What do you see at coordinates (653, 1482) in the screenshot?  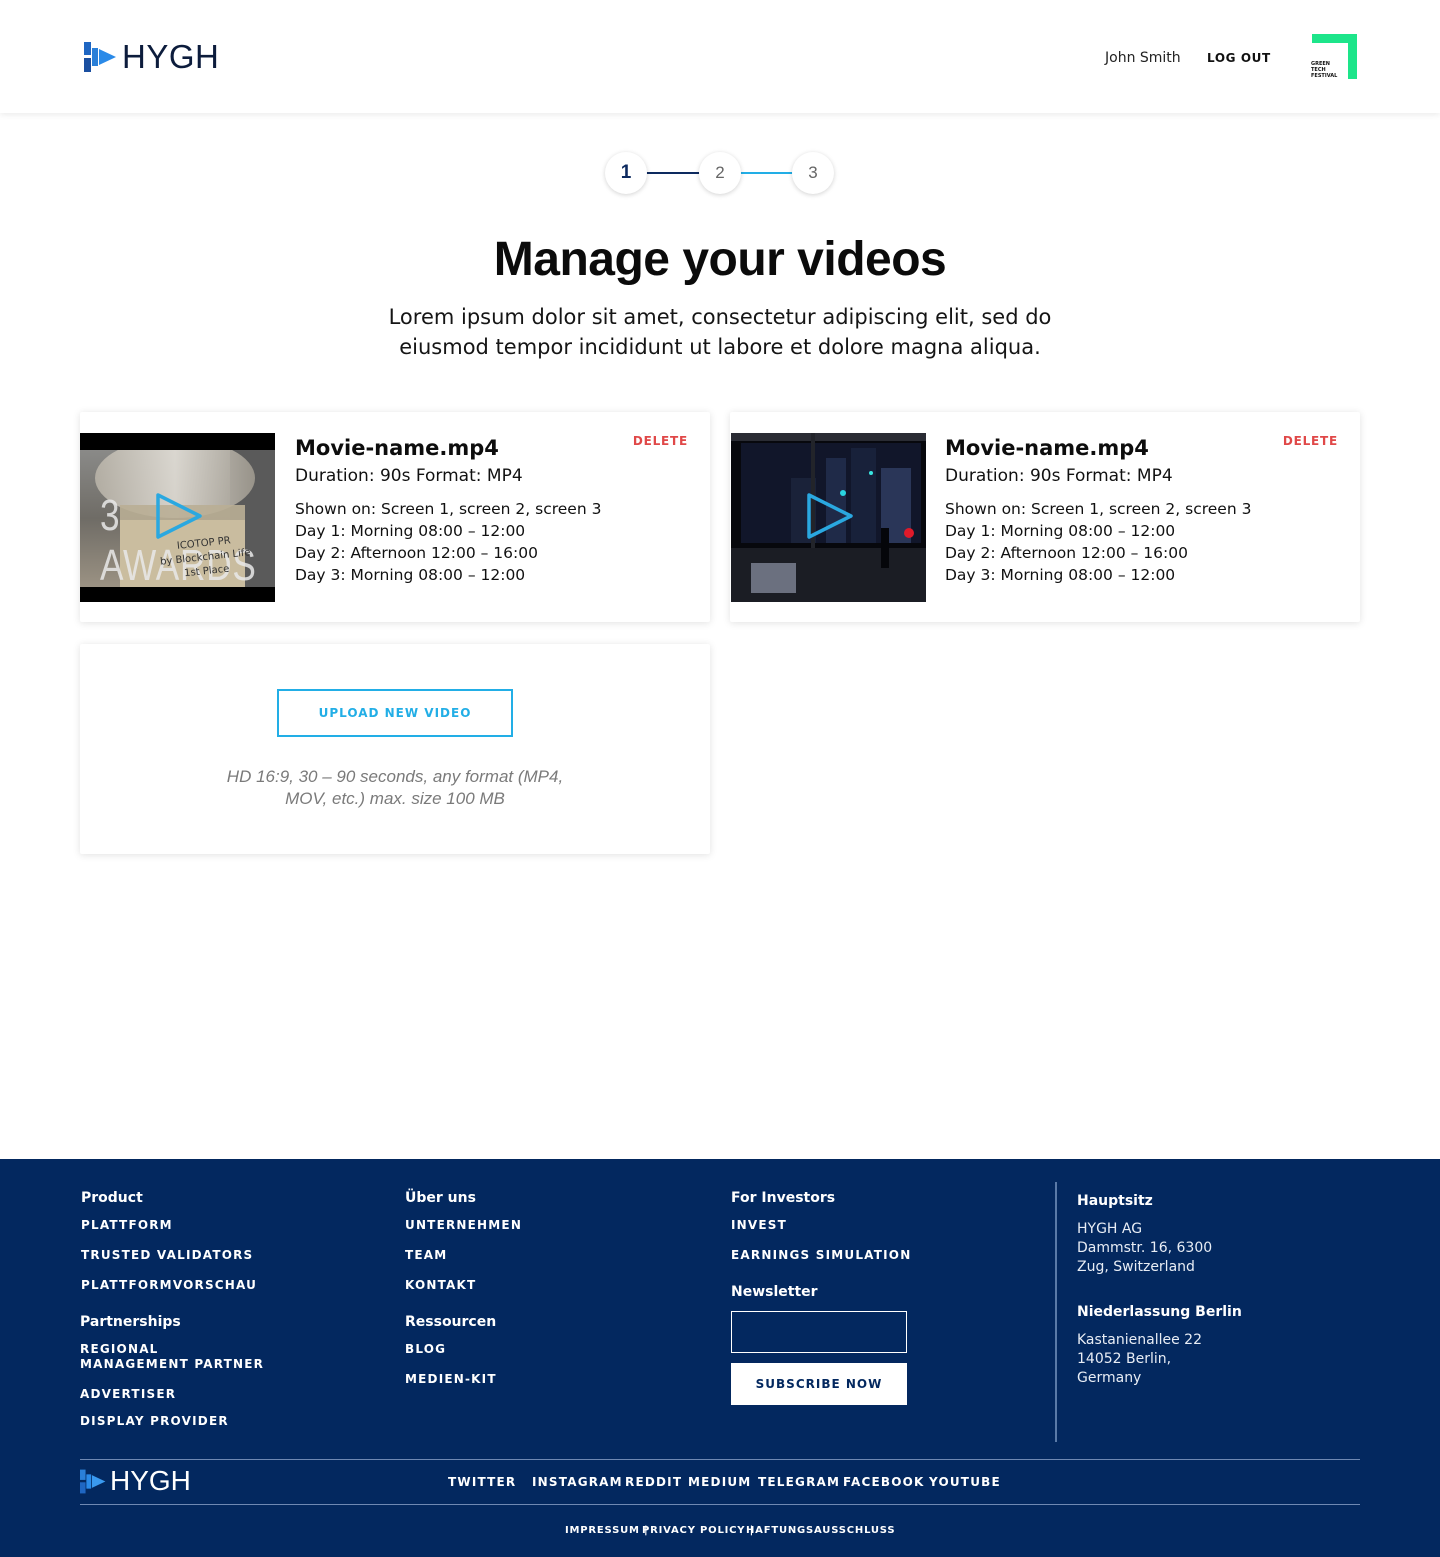 I see `social-link-reddit: REDDIT` at bounding box center [653, 1482].